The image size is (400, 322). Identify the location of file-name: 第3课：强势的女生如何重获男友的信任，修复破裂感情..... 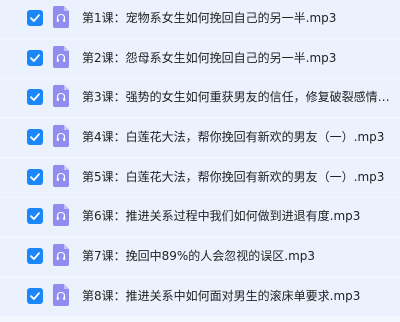
(237, 97).